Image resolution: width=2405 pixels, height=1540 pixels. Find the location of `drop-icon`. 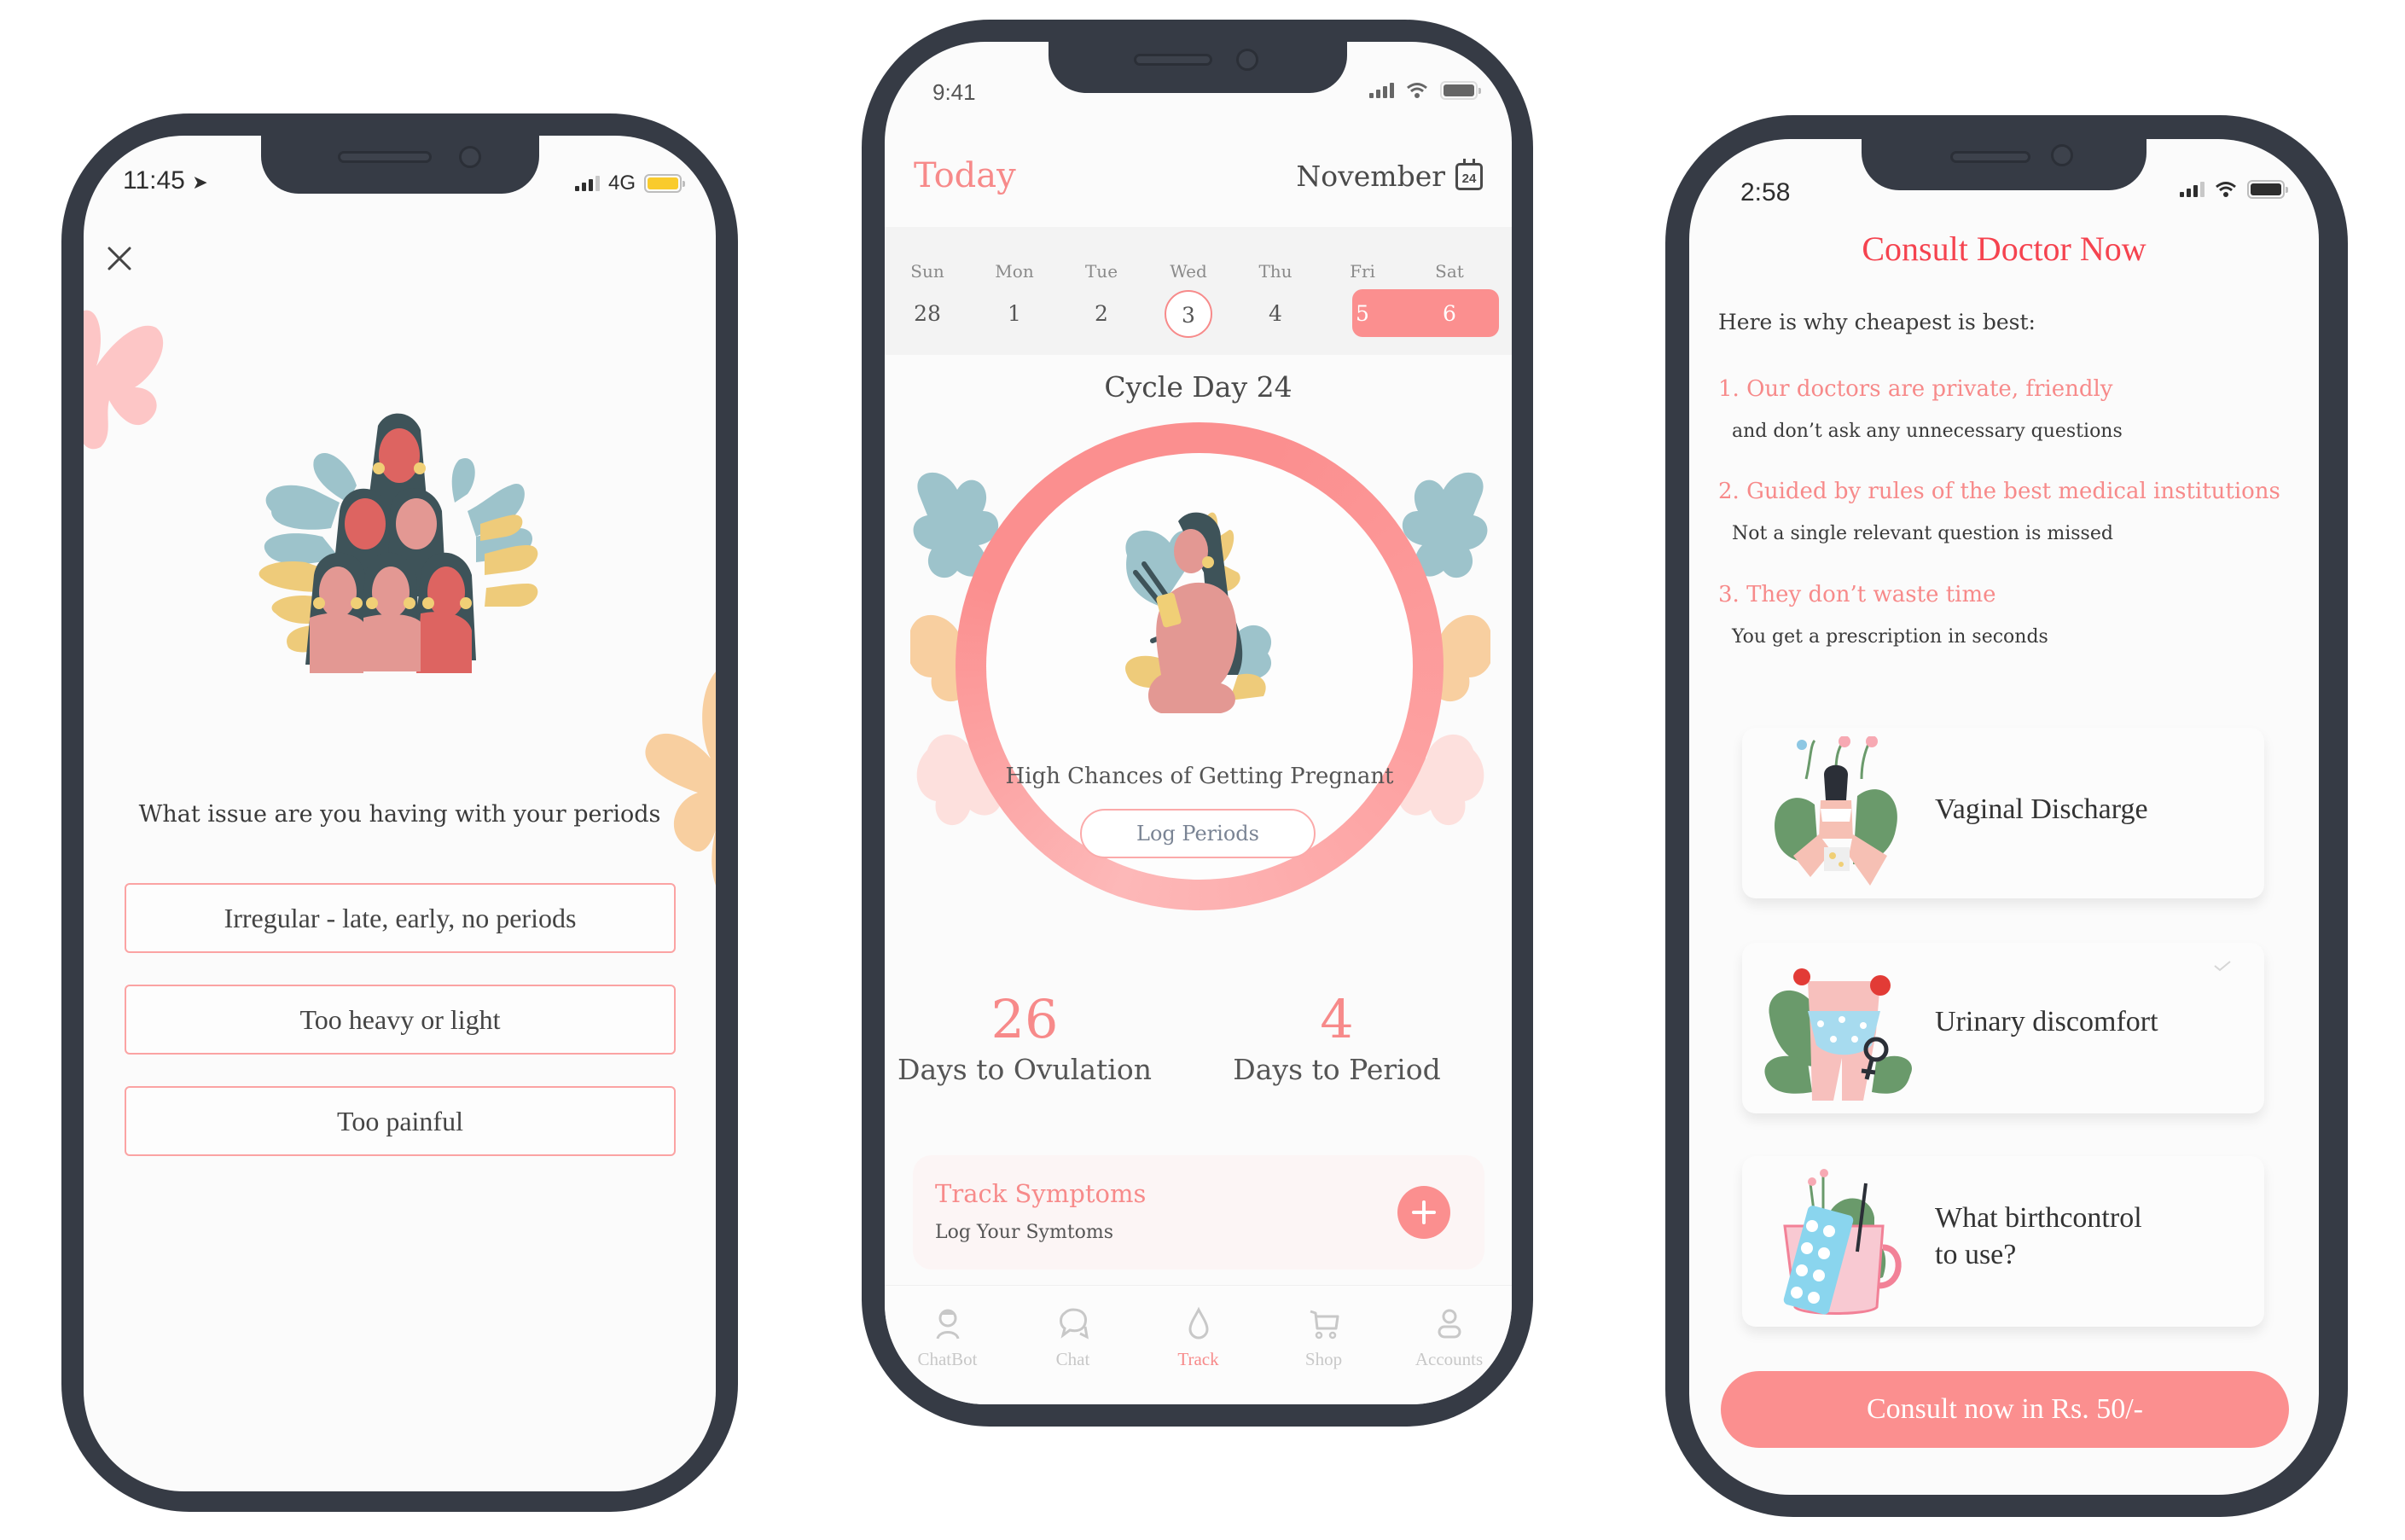

drop-icon is located at coordinates (1198, 1323).